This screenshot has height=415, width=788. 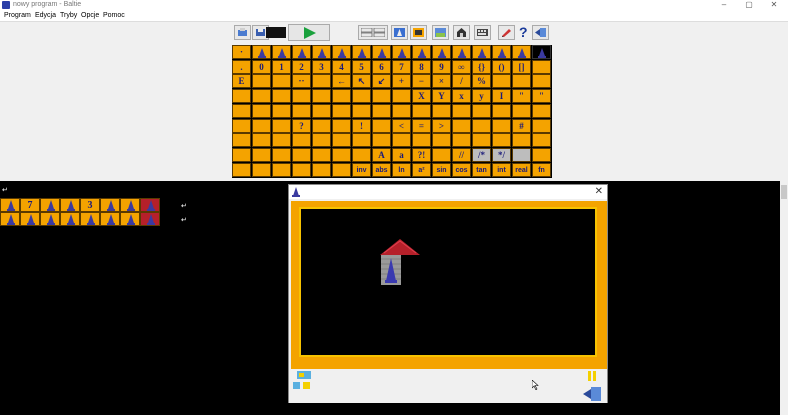 I want to click on palette-cell-1-12: {}, so click(x=481, y=66).